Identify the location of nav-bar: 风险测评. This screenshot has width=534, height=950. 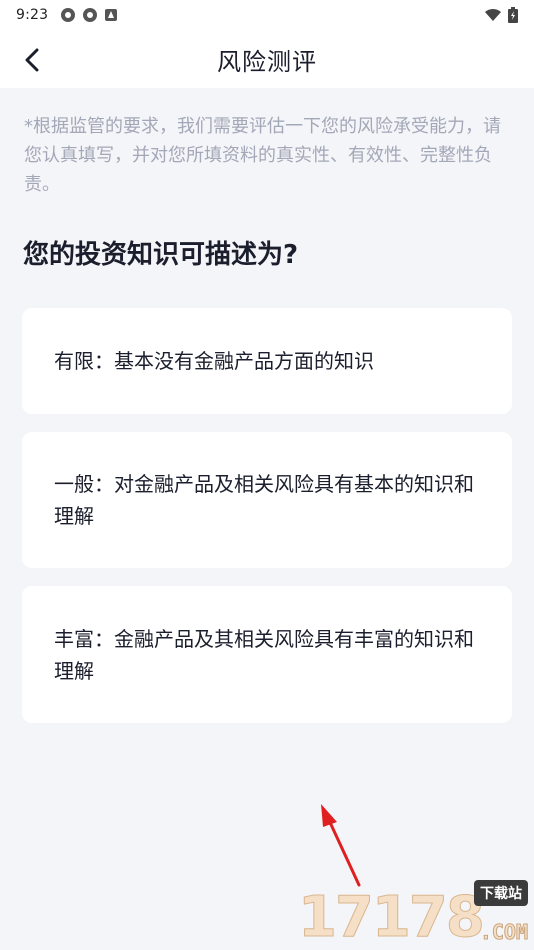
(267, 59).